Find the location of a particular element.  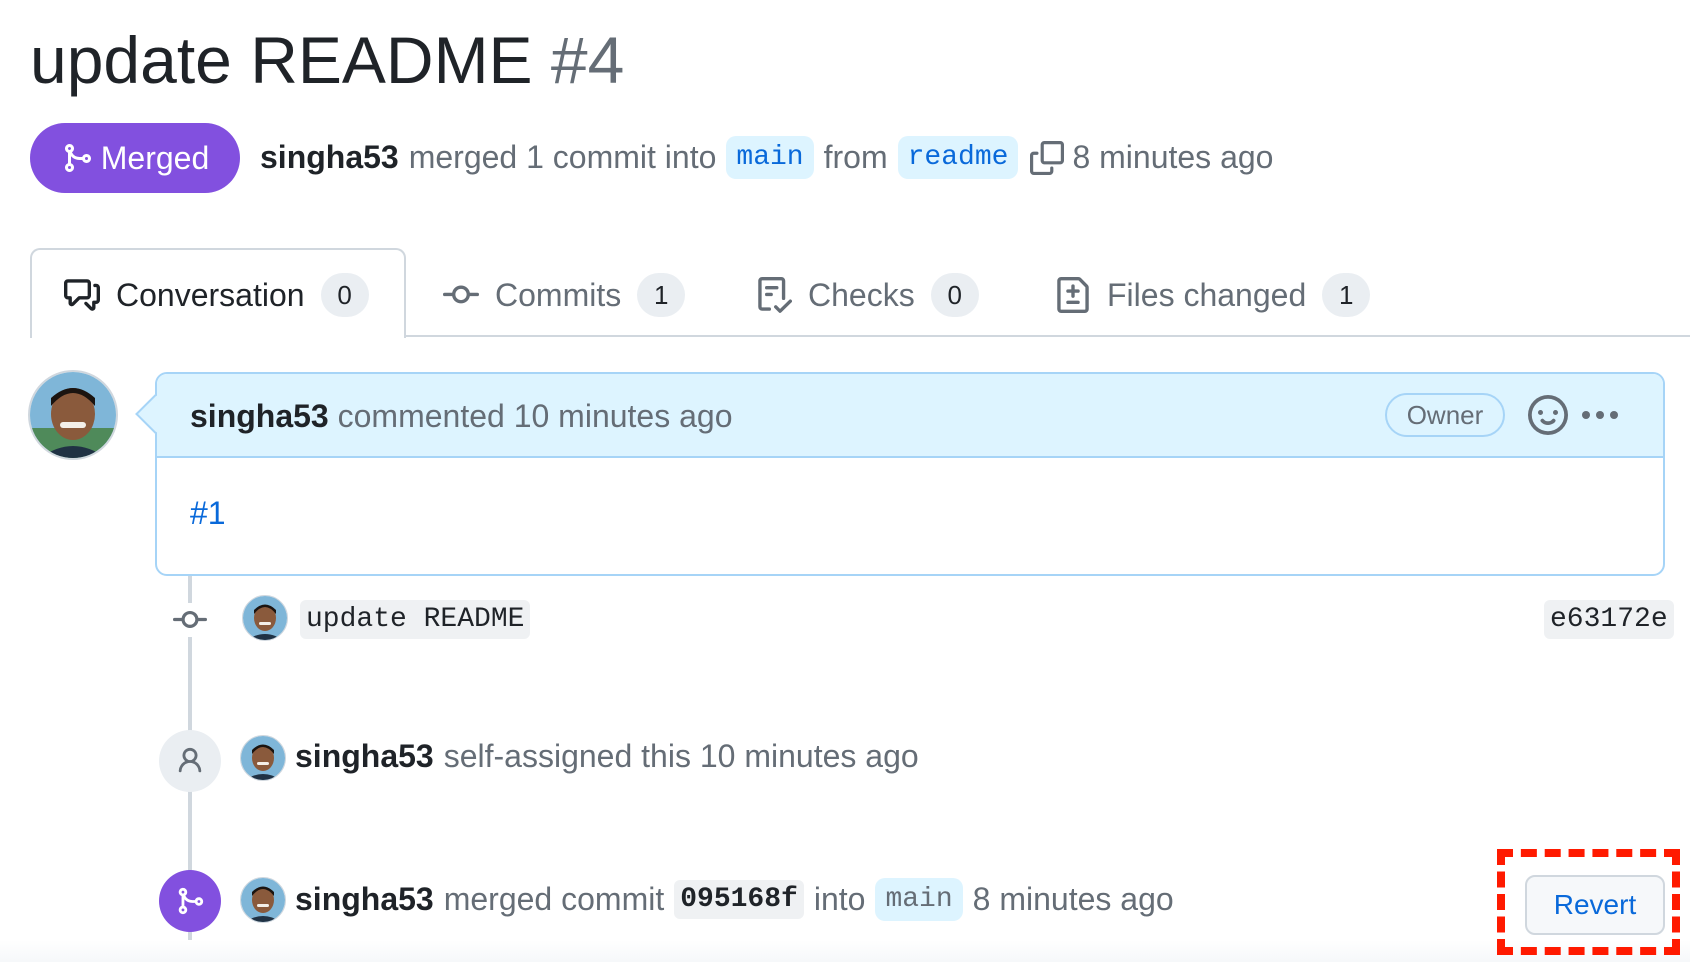

assign-event-node is located at coordinates (190, 761).